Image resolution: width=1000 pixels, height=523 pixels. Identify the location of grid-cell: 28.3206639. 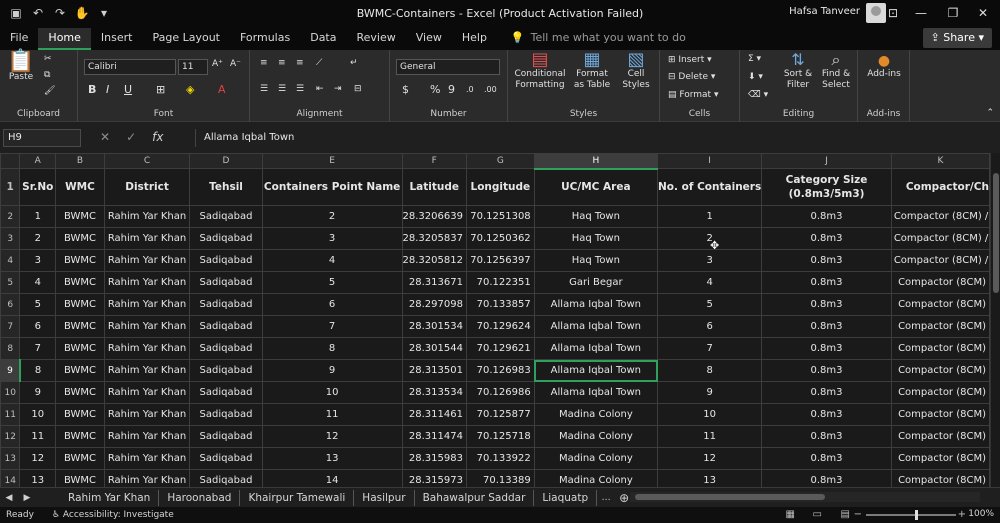
(434, 216).